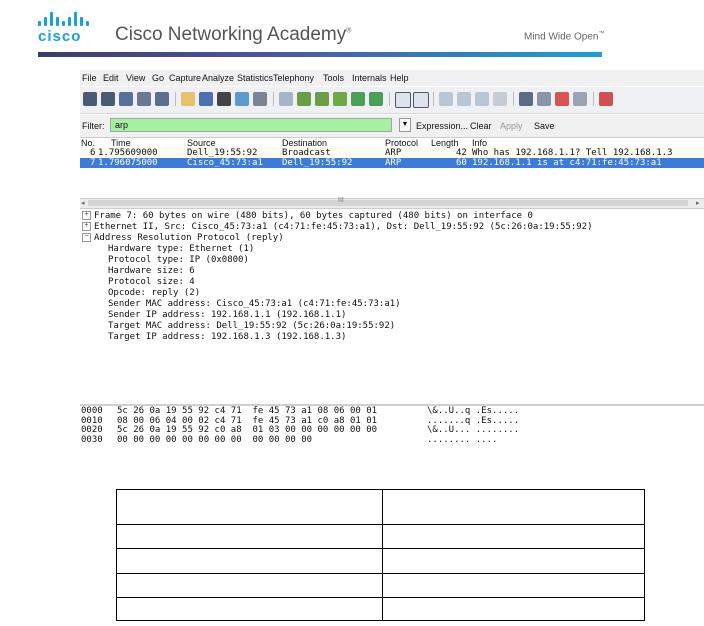  Describe the element at coordinates (183, 238) in the screenshot. I see `arp-tree-item: − Address Resolution Protocol (reply)` at that location.